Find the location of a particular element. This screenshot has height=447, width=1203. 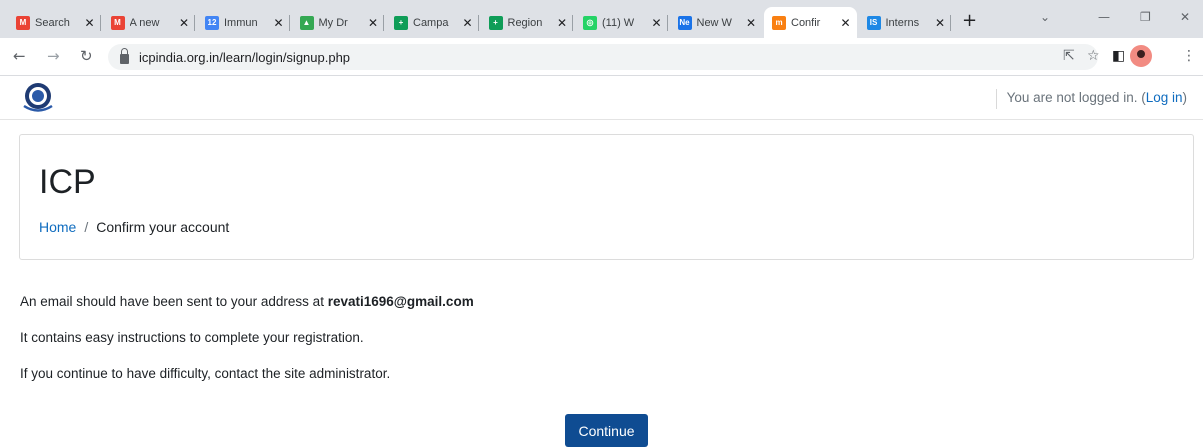

browser-tab: Ne New W ✕ is located at coordinates (716, 22).